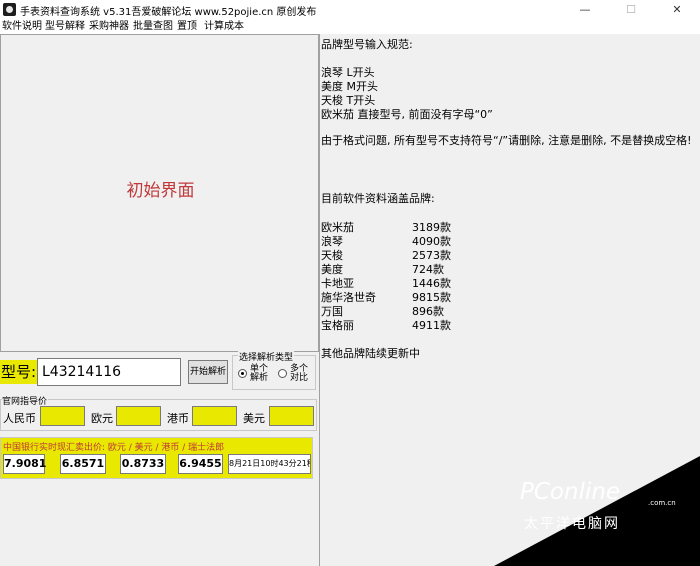 The height and width of the screenshot is (566, 700). I want to click on watermark-logo: PConline, so click(570, 492).